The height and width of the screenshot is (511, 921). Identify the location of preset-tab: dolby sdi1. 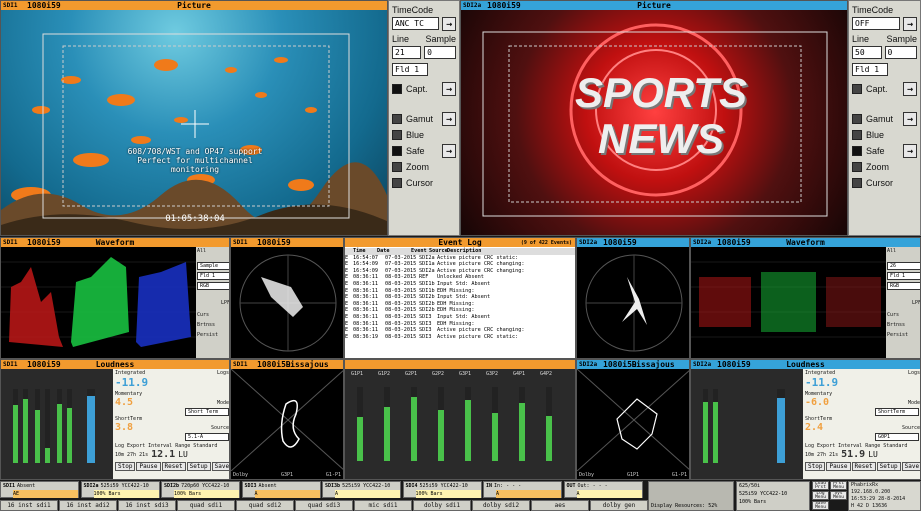
(442, 505).